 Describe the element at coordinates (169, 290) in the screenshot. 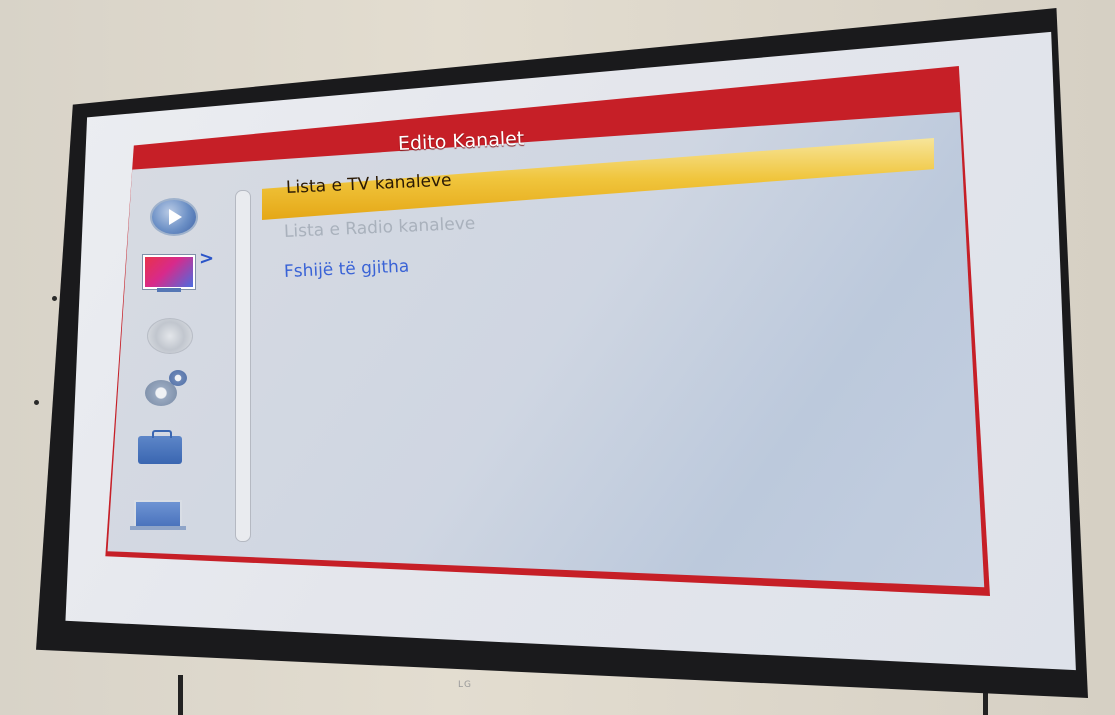

I see `tv-icon-base` at that location.